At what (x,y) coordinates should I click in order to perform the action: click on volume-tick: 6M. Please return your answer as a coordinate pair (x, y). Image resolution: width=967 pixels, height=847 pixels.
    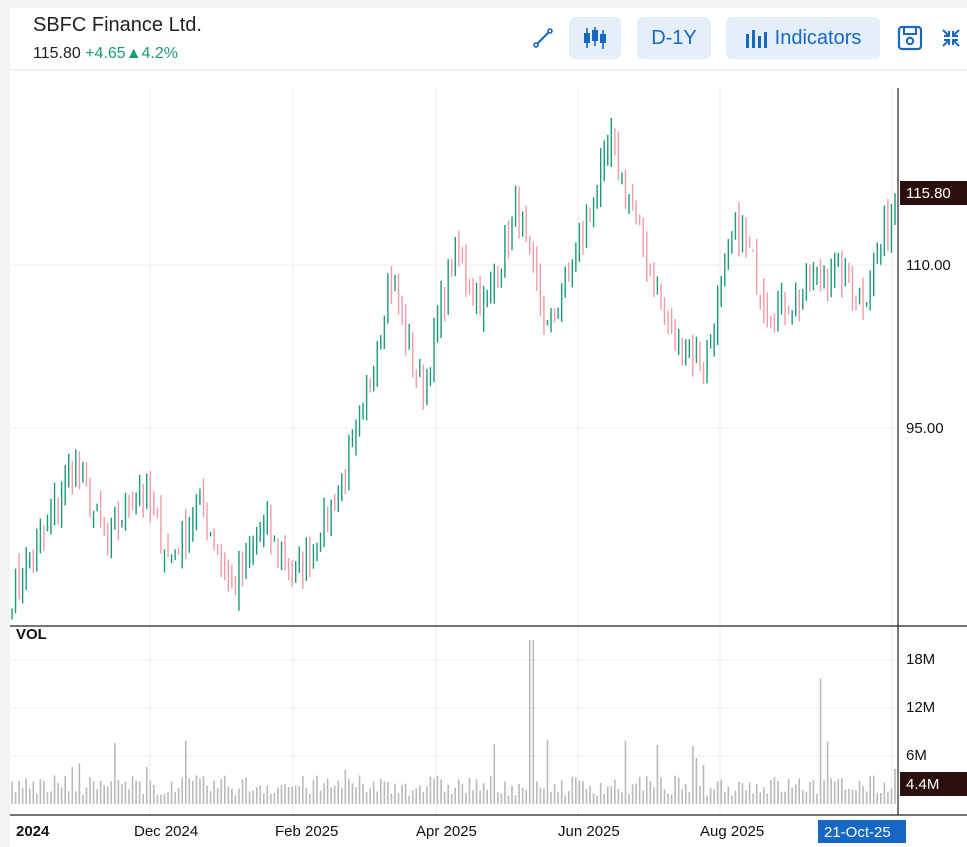
    Looking at the image, I should click on (916, 755).